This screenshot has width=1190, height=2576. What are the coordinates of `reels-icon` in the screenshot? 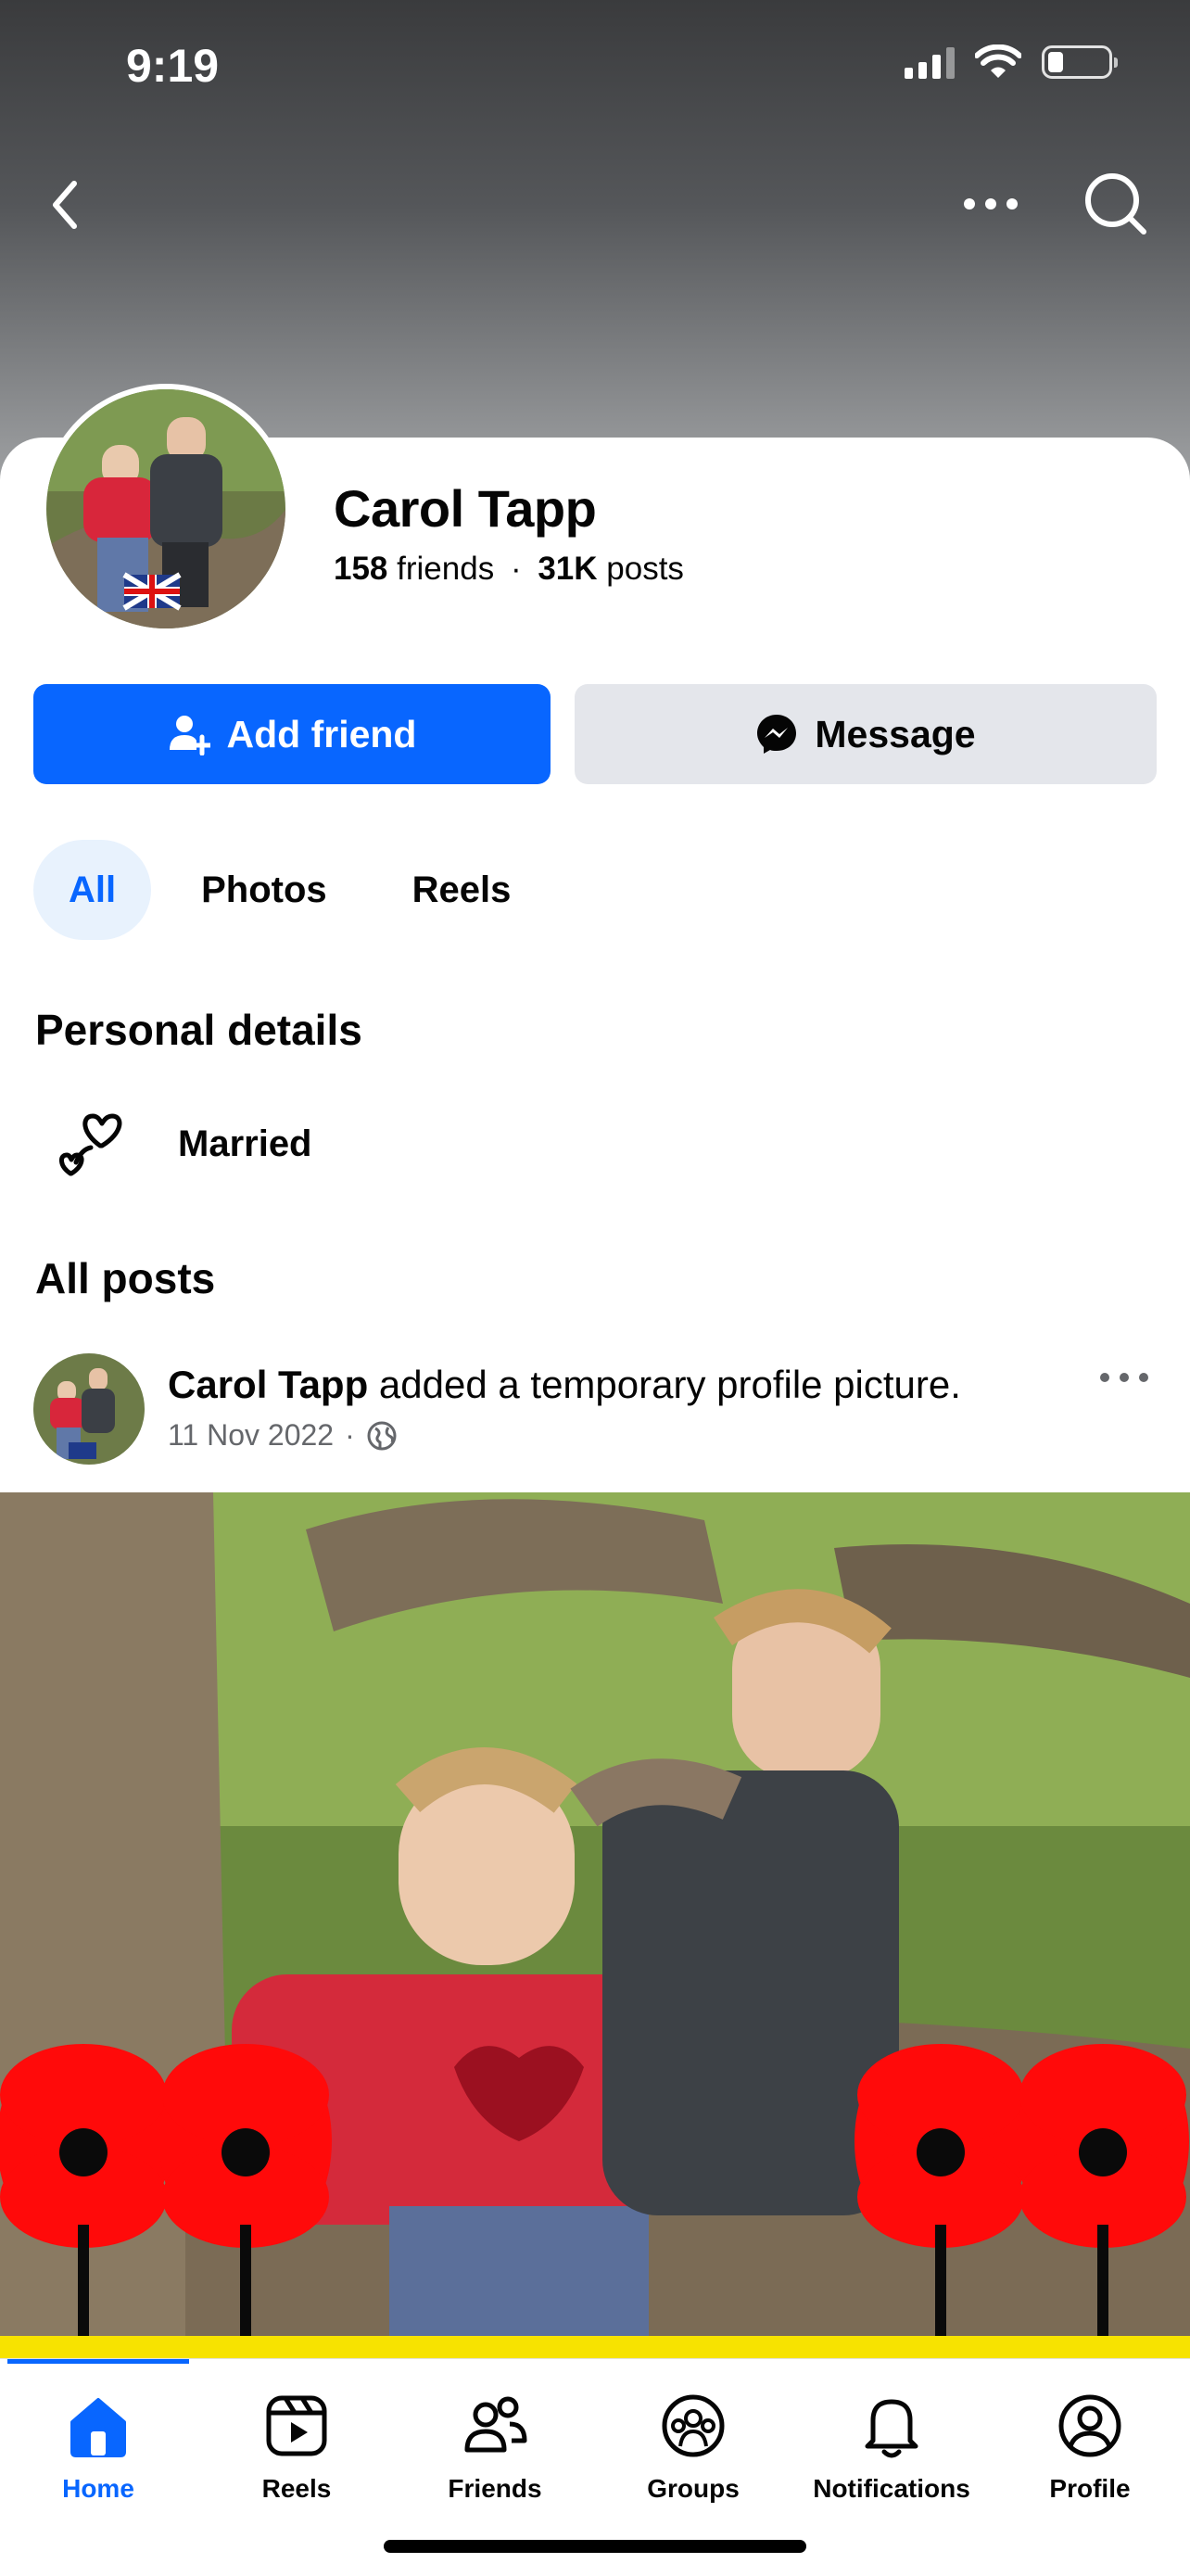 It's located at (296, 2425).